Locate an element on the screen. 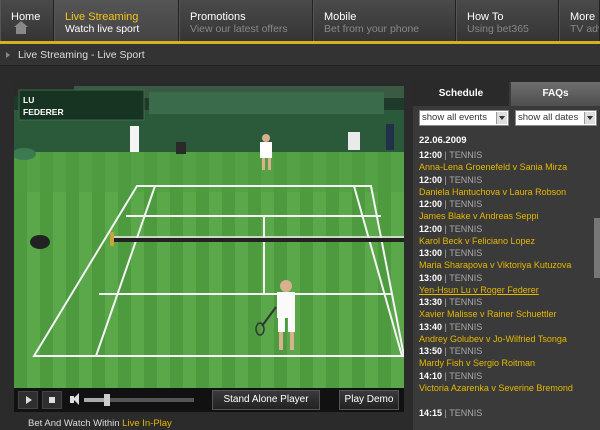 Image resolution: width=600 pixels, height=430 pixels. event-time: 13:50 is located at coordinates (431, 351).